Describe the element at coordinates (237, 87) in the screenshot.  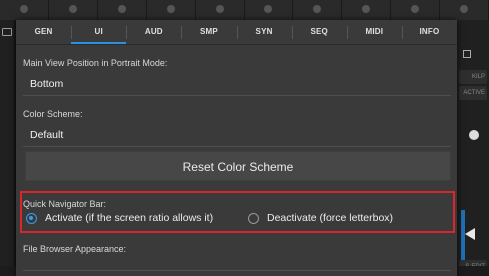
I see `main-view-position-select: Bottom` at that location.